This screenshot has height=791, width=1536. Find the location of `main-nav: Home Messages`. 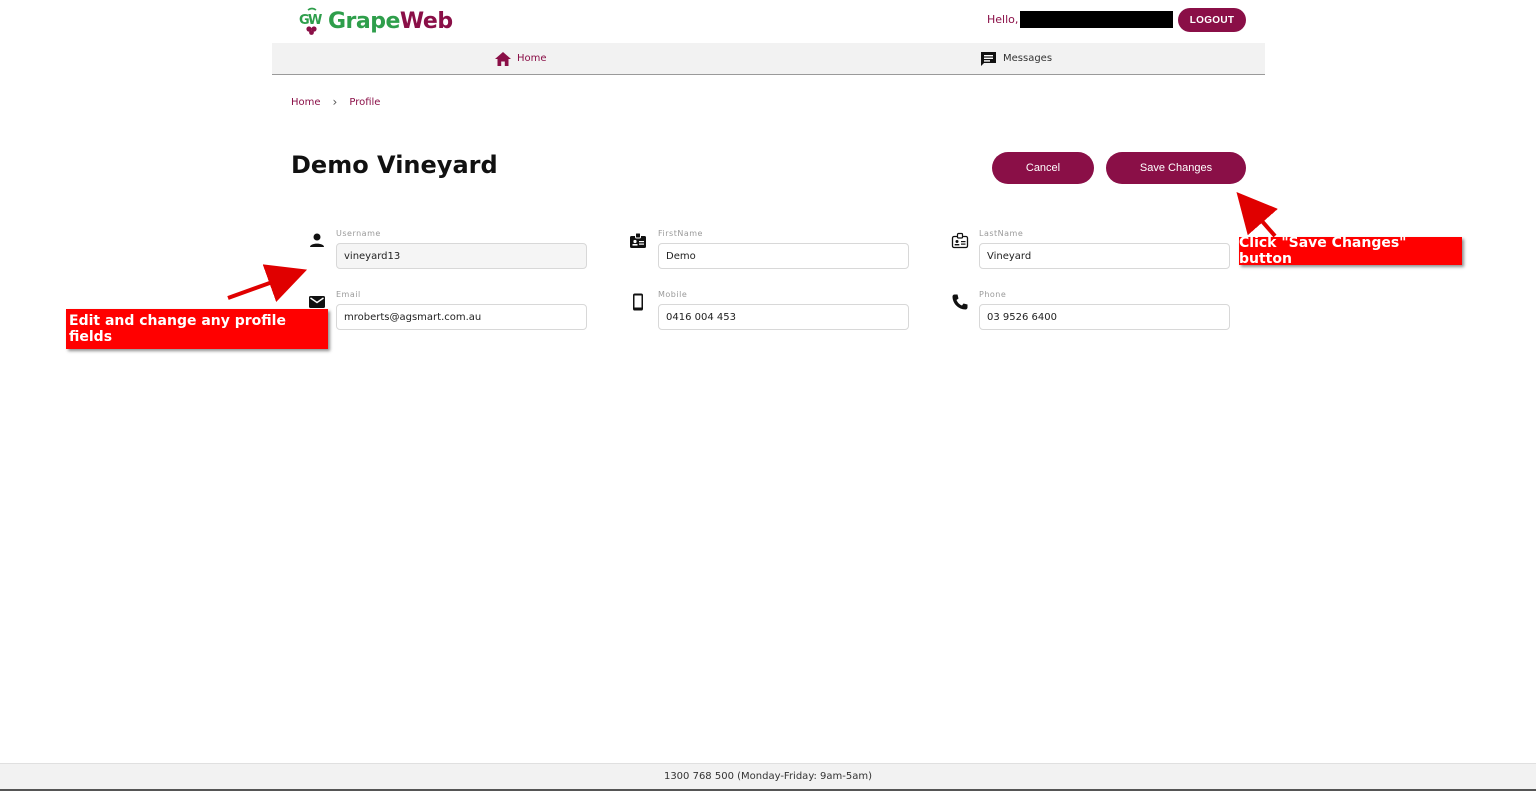

main-nav: Home Messages is located at coordinates (768, 59).